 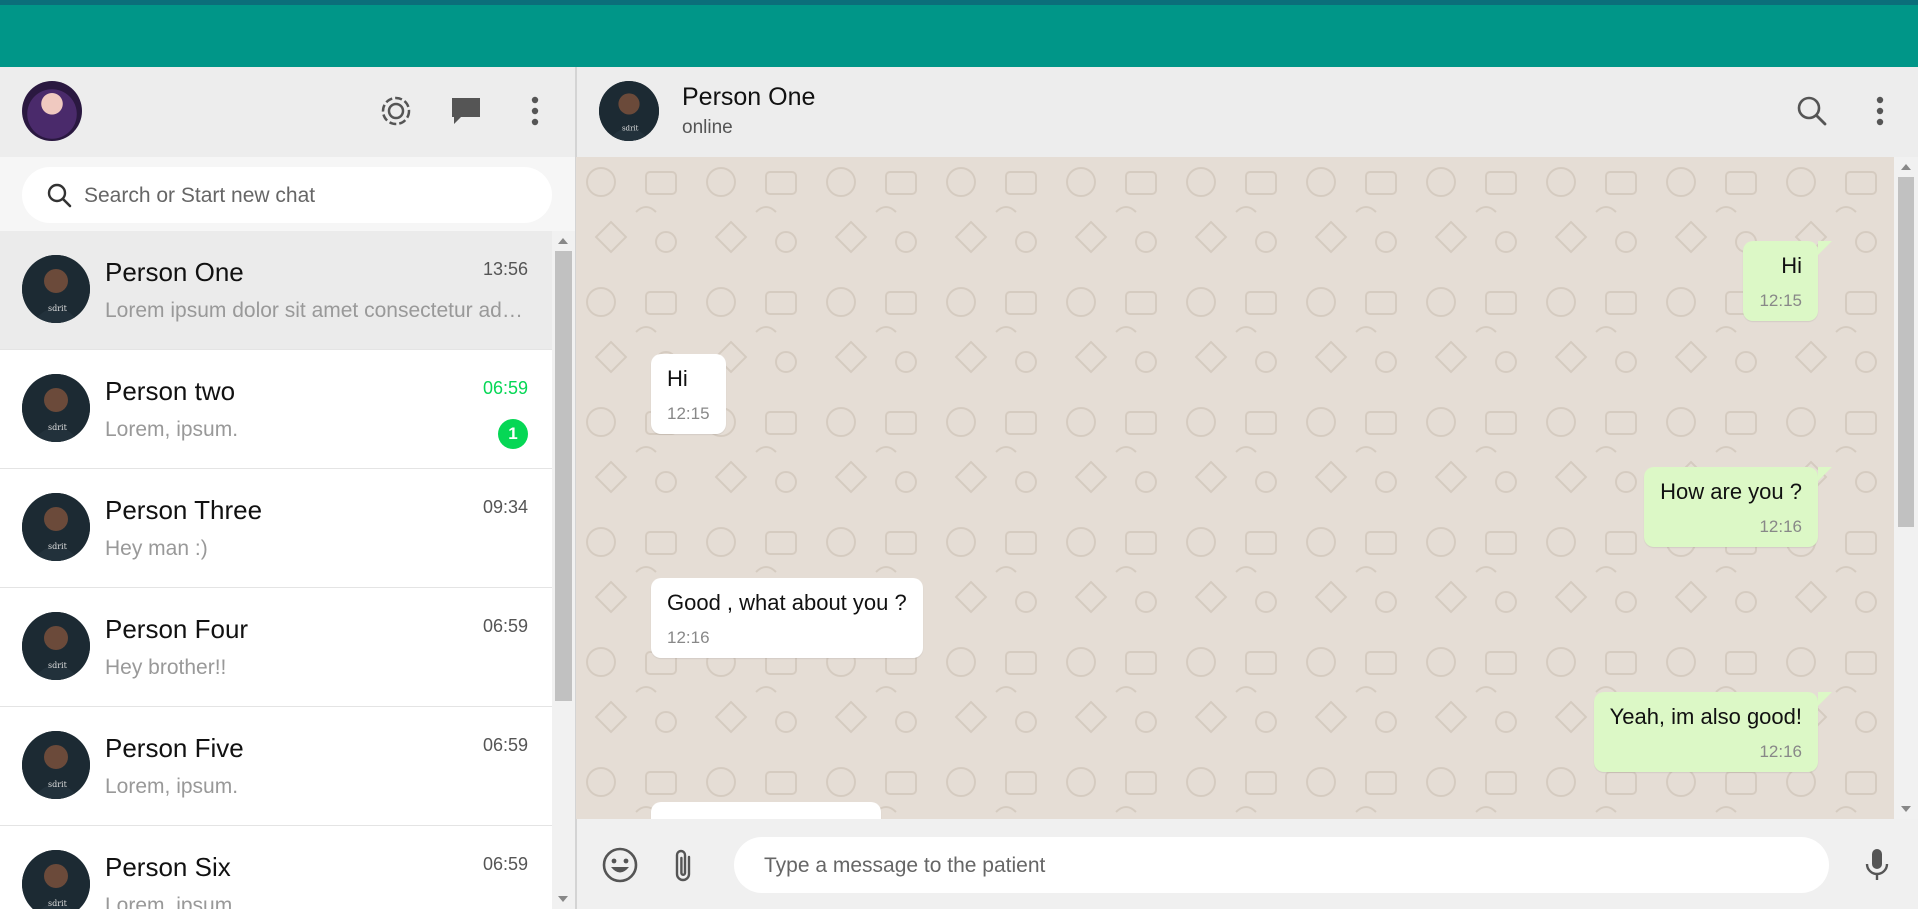 What do you see at coordinates (749, 97) in the screenshot?
I see `contact-name: Person One` at bounding box center [749, 97].